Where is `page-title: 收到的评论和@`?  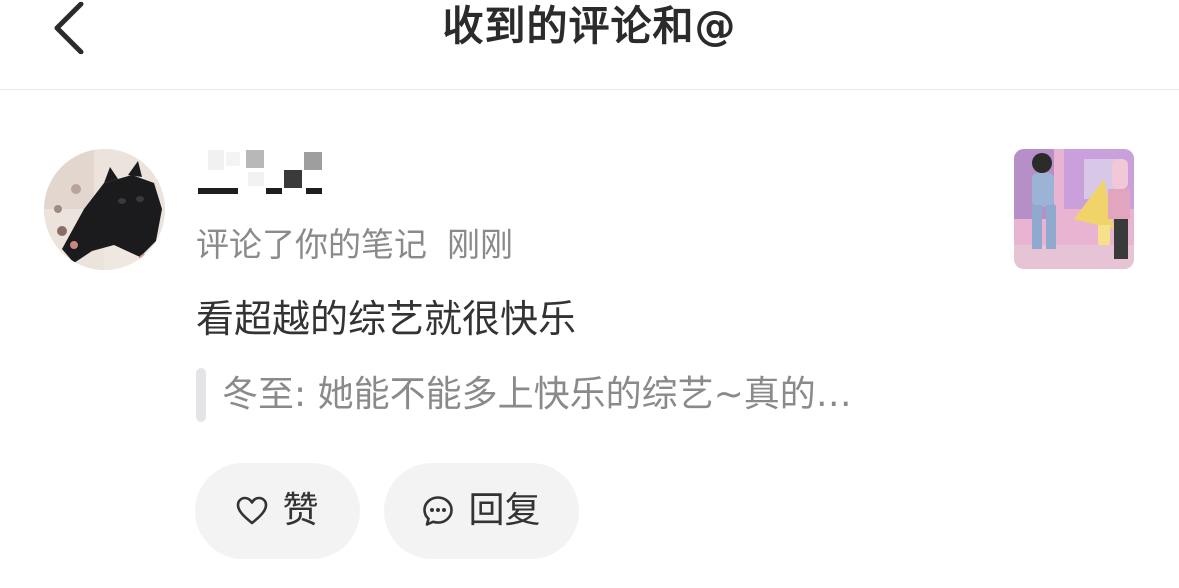
page-title: 收到的评论和@ is located at coordinates (589, 26).